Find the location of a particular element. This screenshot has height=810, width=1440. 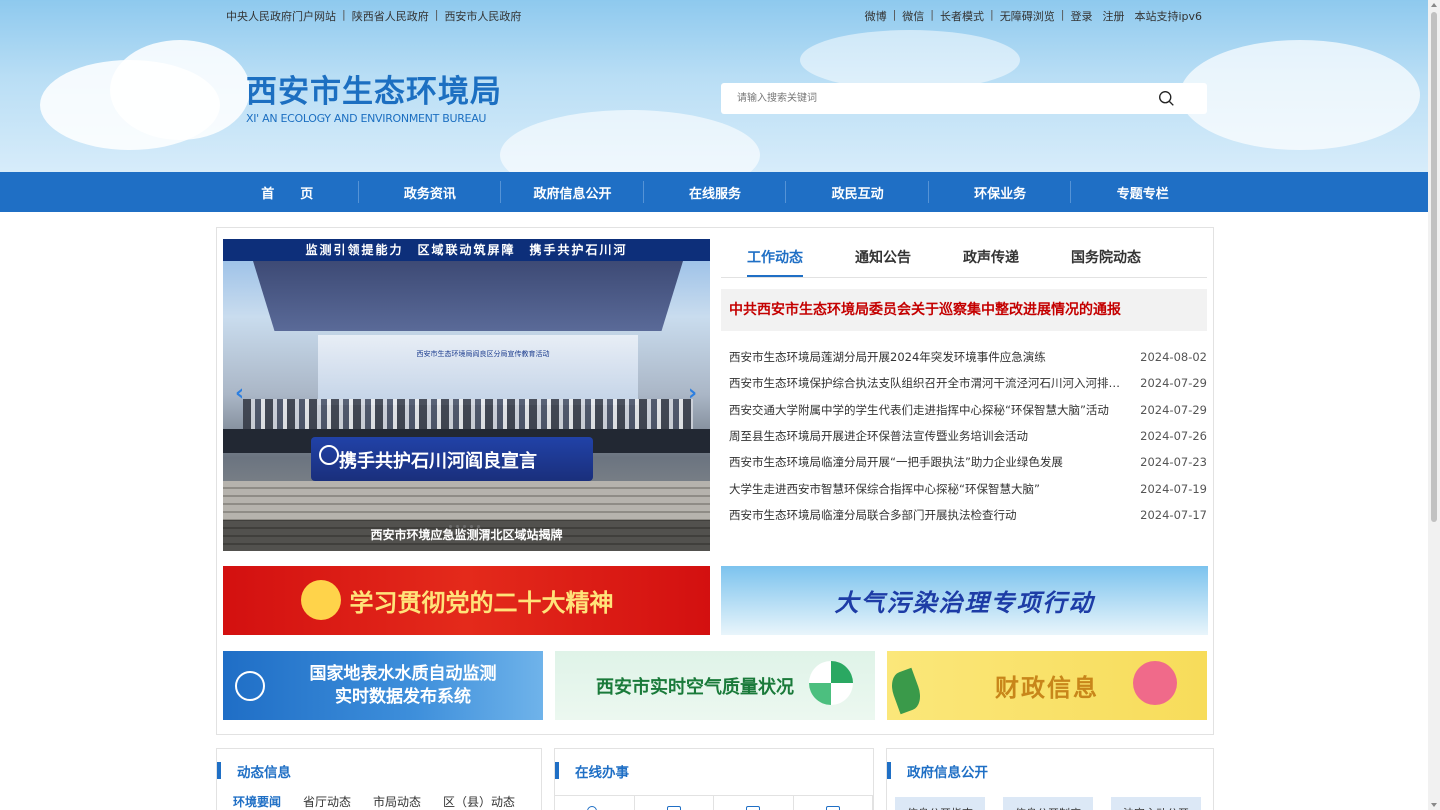

monitor-icon is located at coordinates (753, 808).